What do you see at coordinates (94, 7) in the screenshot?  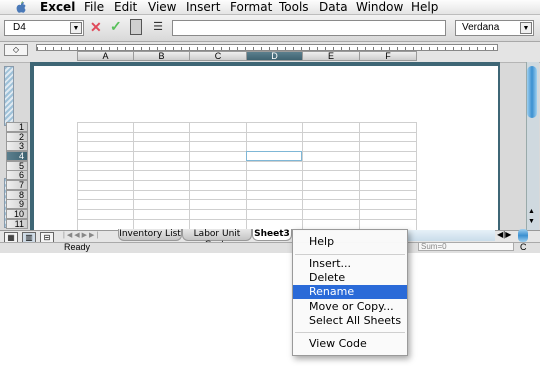 I see `menu-file: File` at bounding box center [94, 7].